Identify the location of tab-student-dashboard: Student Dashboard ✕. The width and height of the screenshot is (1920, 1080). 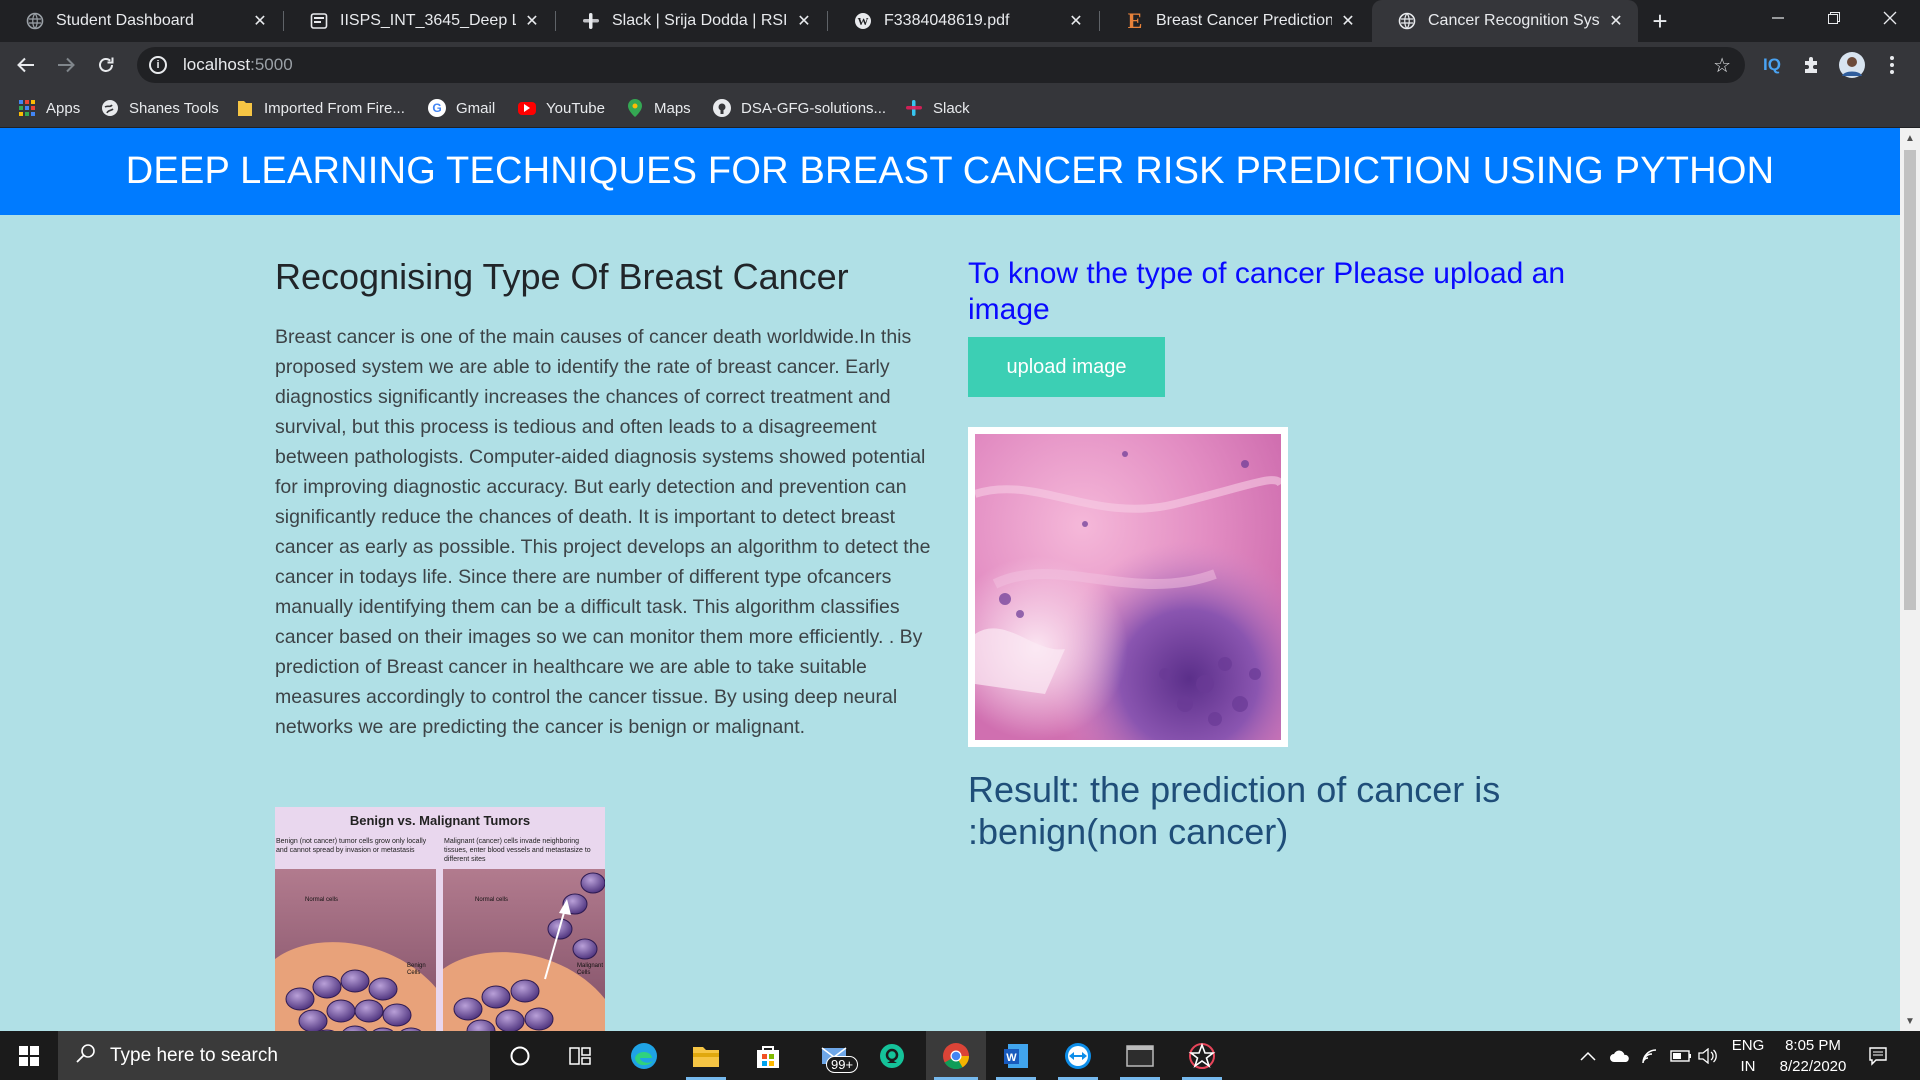
(141, 21).